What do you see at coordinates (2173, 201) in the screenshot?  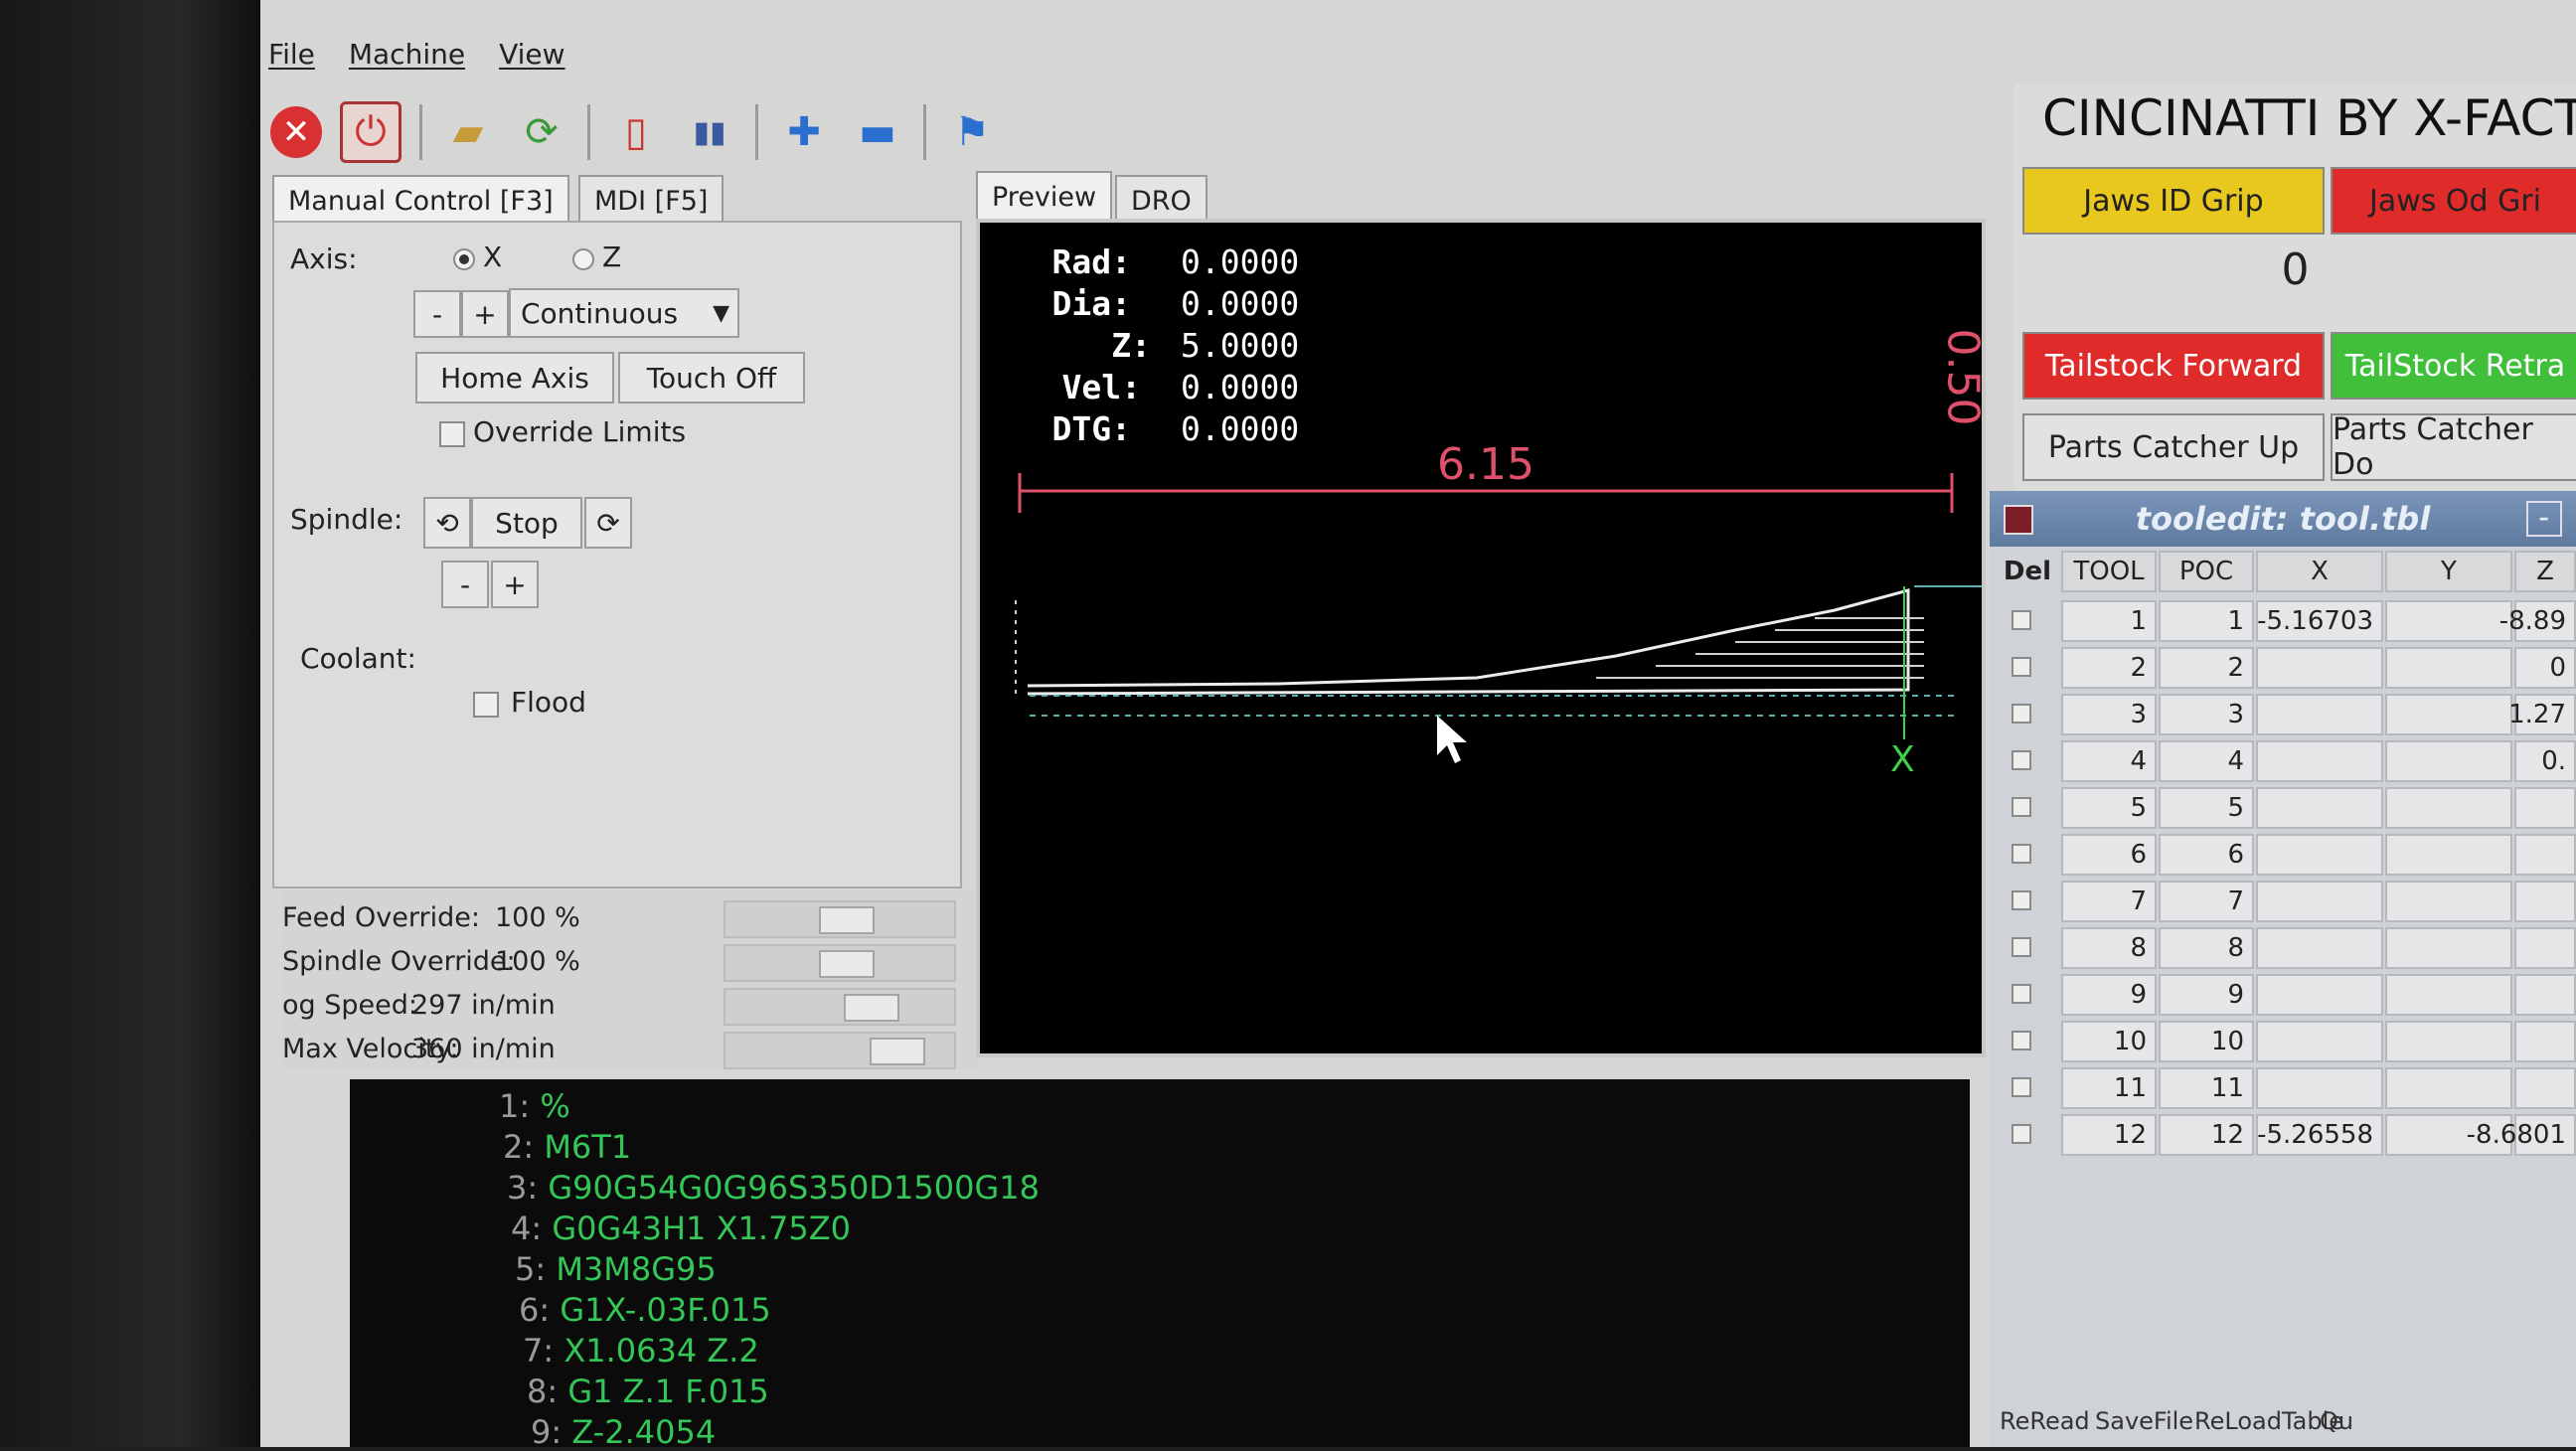 I see `jaws-id-grip-button: Jaws ID Grip` at bounding box center [2173, 201].